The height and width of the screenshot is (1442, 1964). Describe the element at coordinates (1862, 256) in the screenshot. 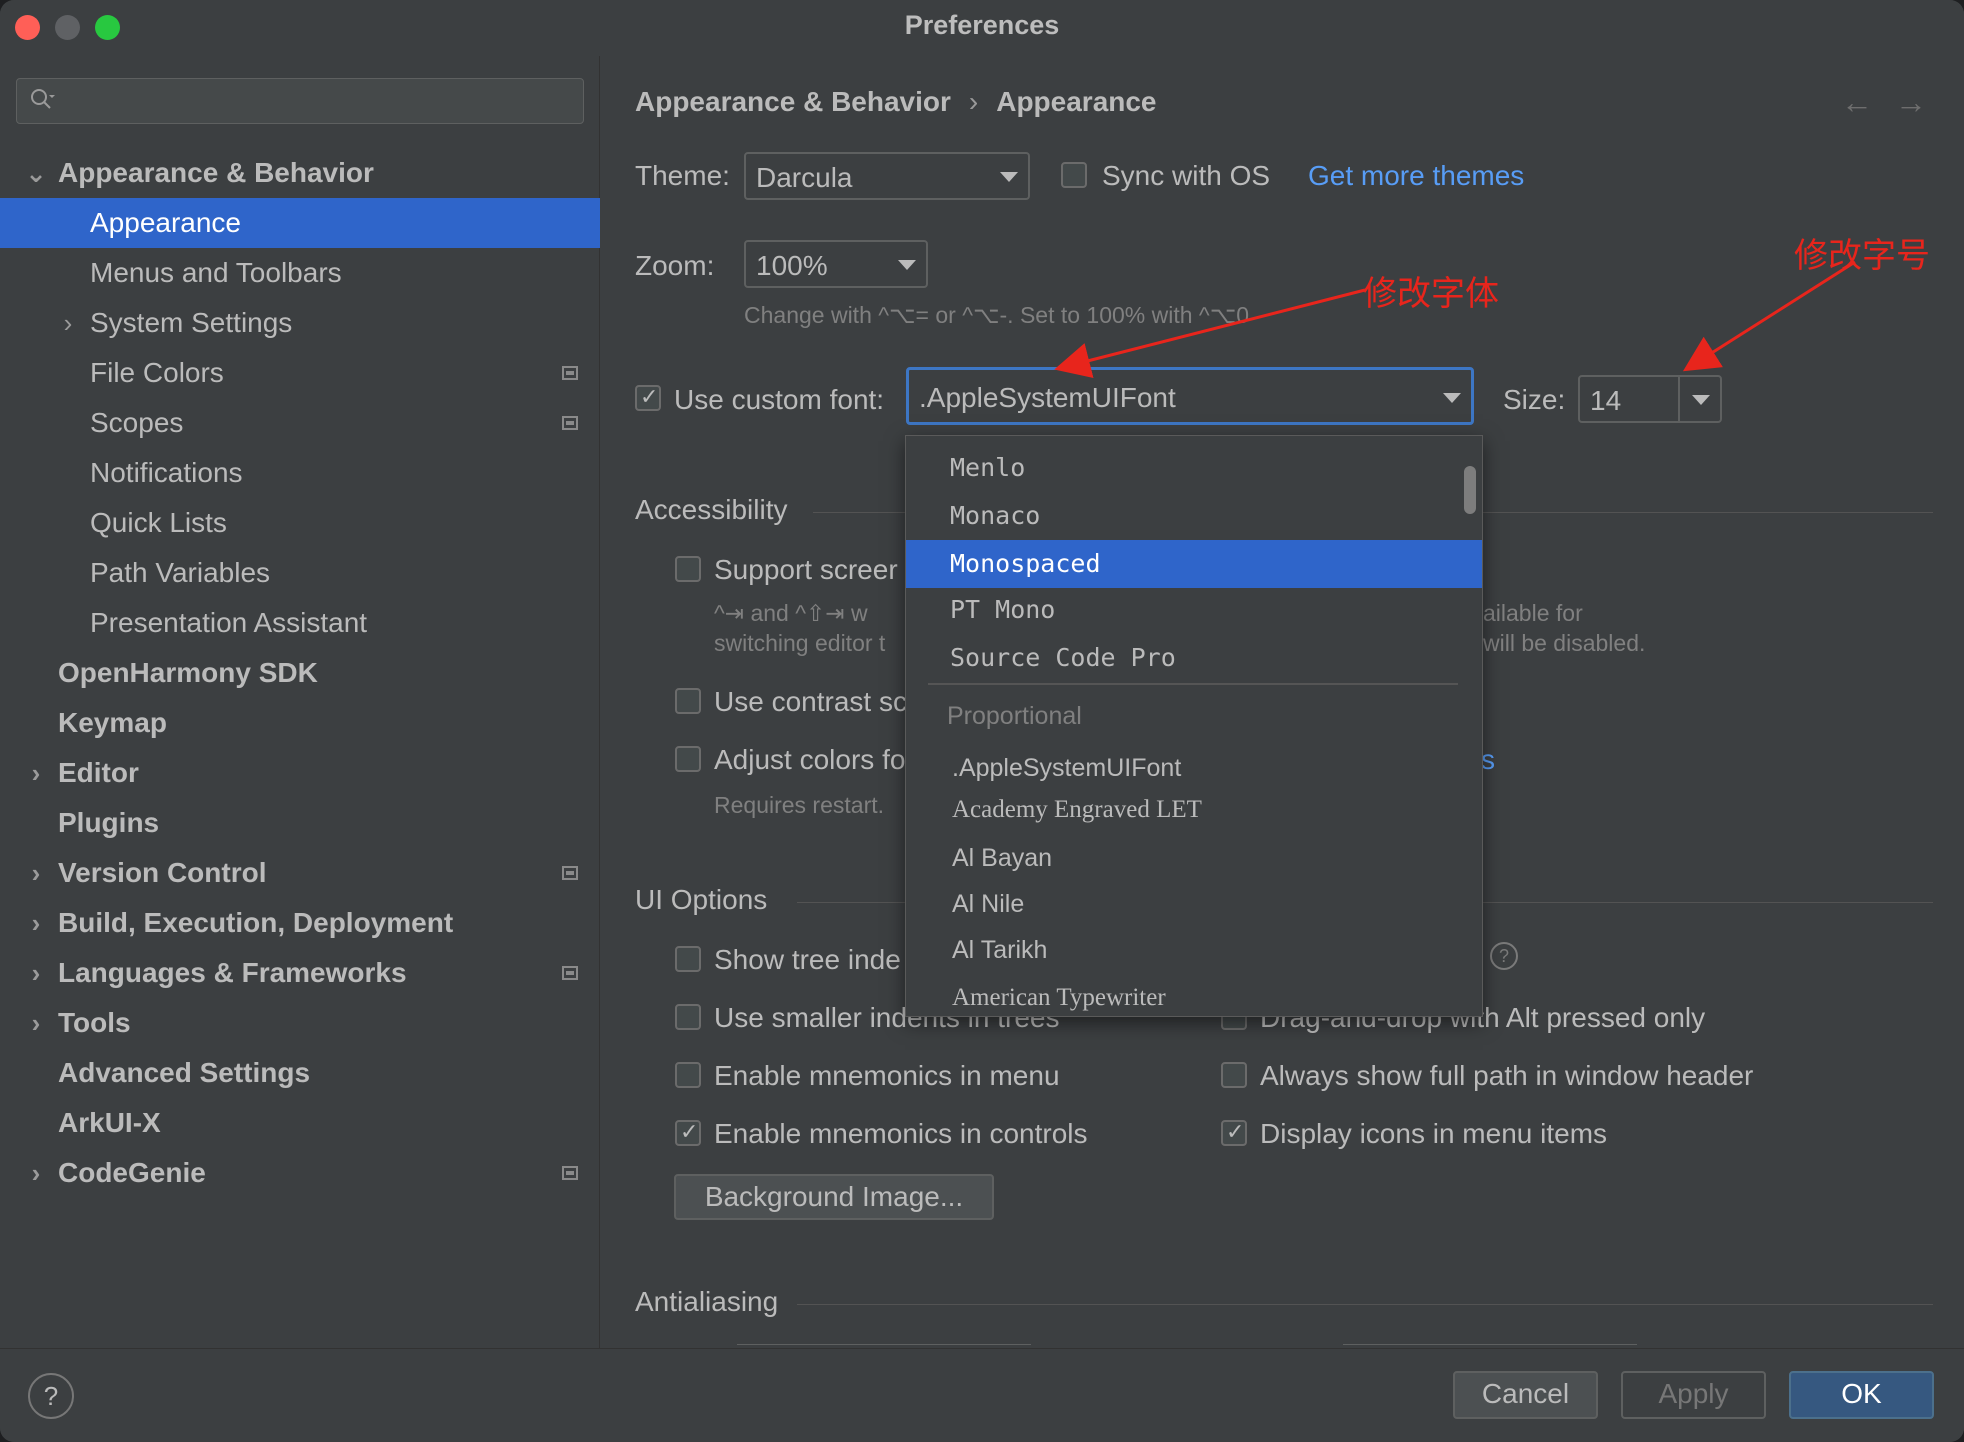

I see `size-annotation: 修改字号` at that location.